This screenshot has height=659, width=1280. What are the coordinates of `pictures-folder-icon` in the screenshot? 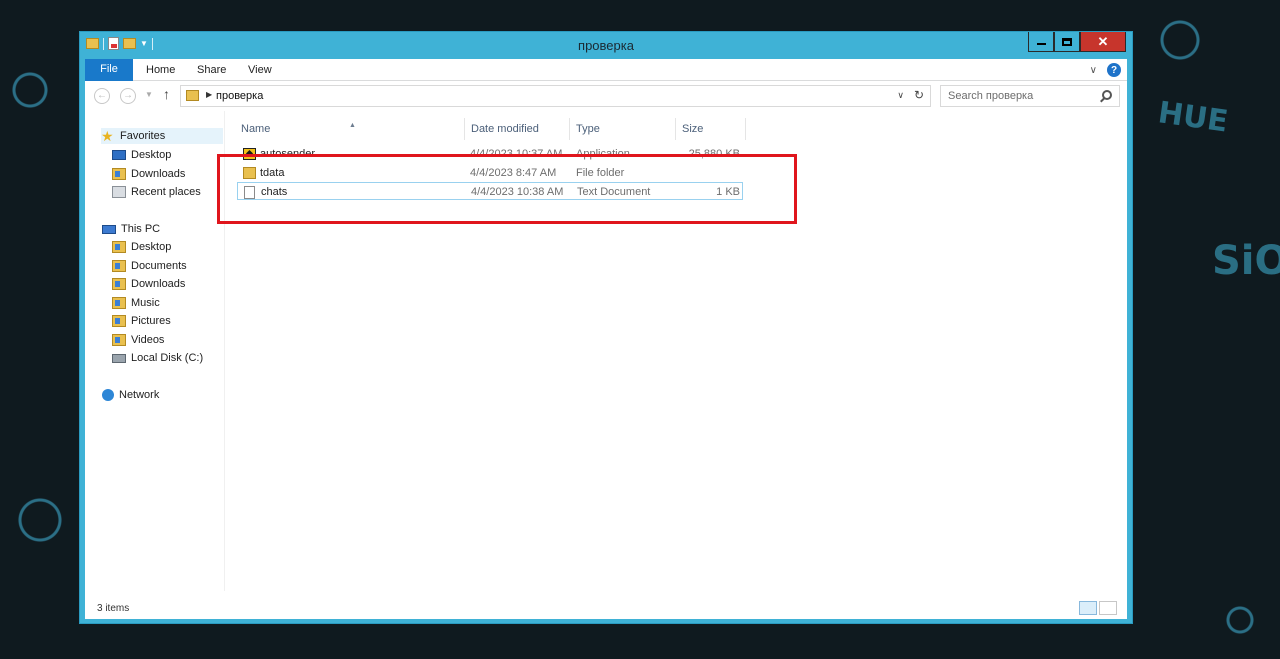 It's located at (119, 321).